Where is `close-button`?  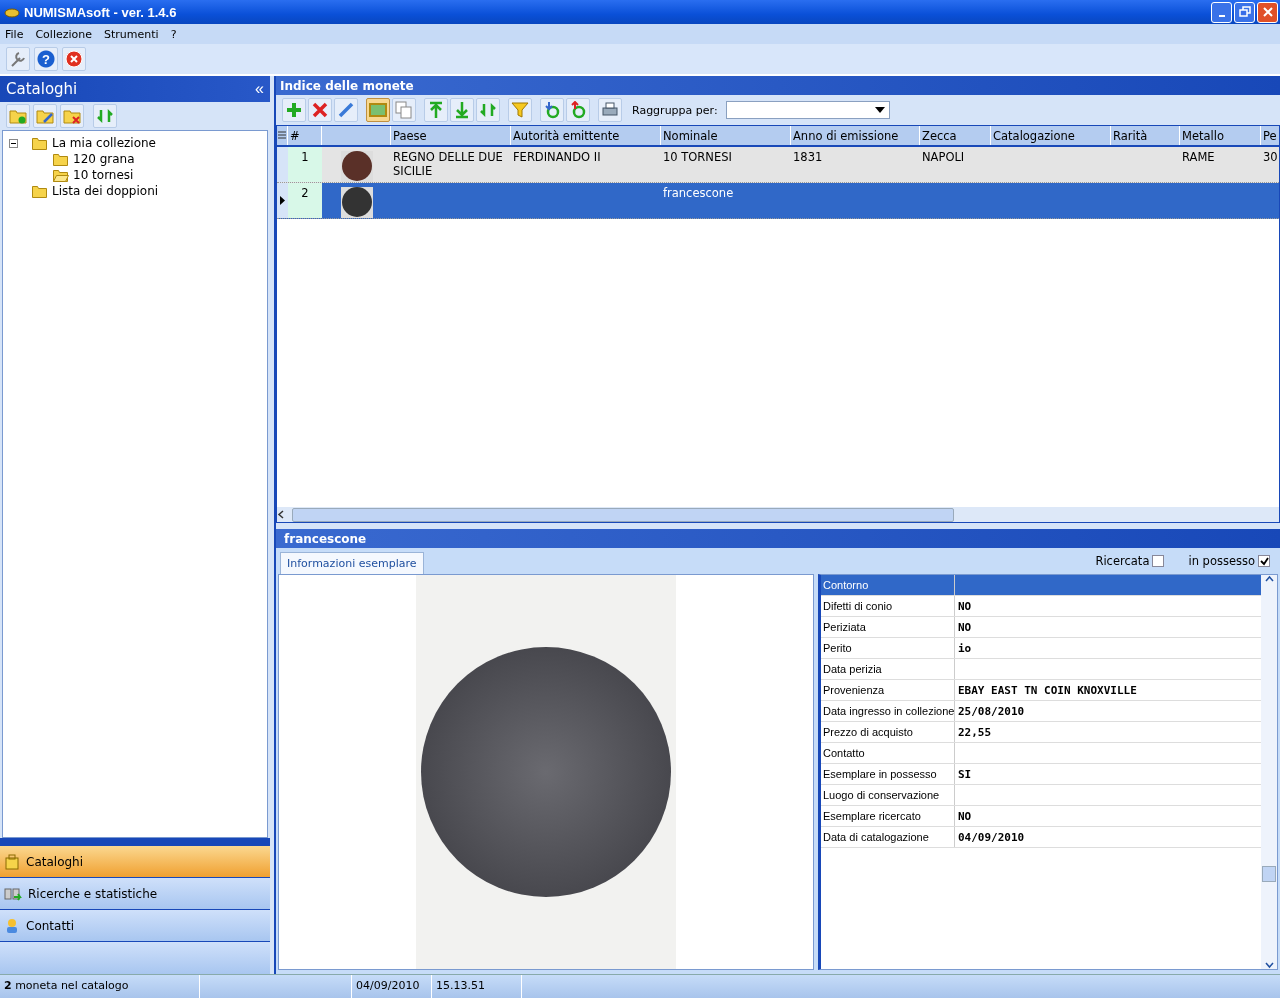
close-button is located at coordinates (1267, 12).